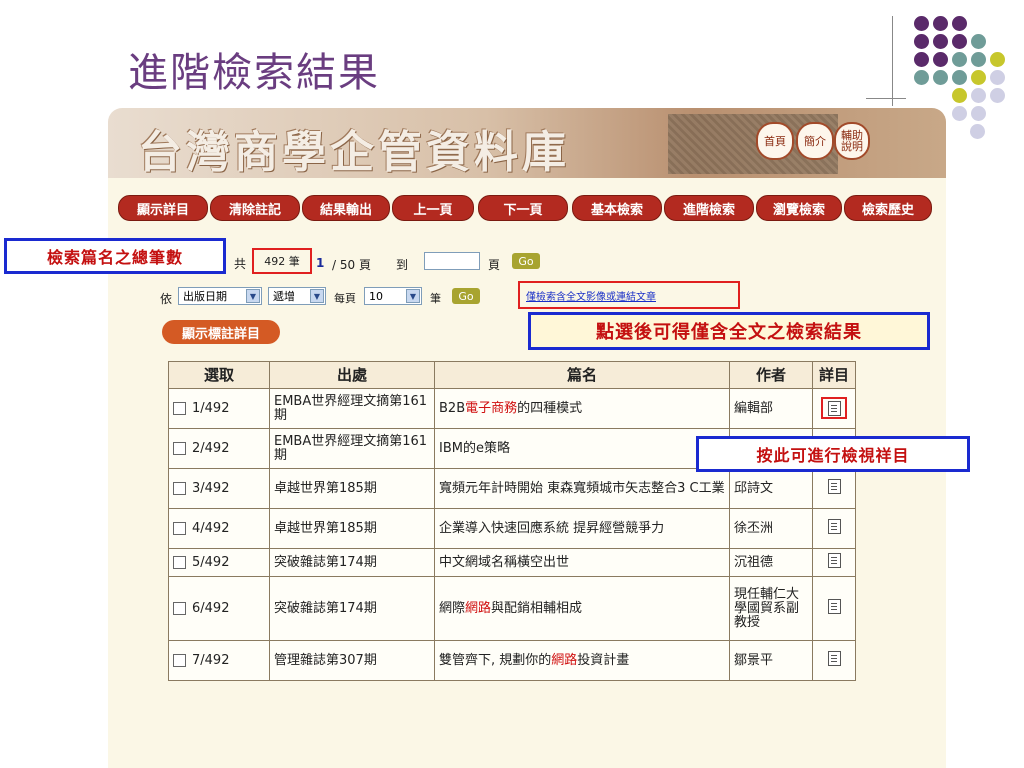 This screenshot has height=768, width=1024. I want to click on row-source: EMBA世界經理文摘第161期, so click(352, 408).